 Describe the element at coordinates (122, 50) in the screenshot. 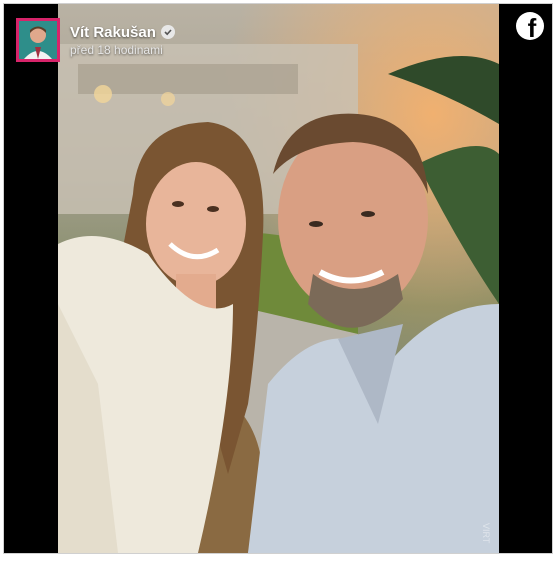

I see `post-timestamp: před 18 hodinami` at that location.